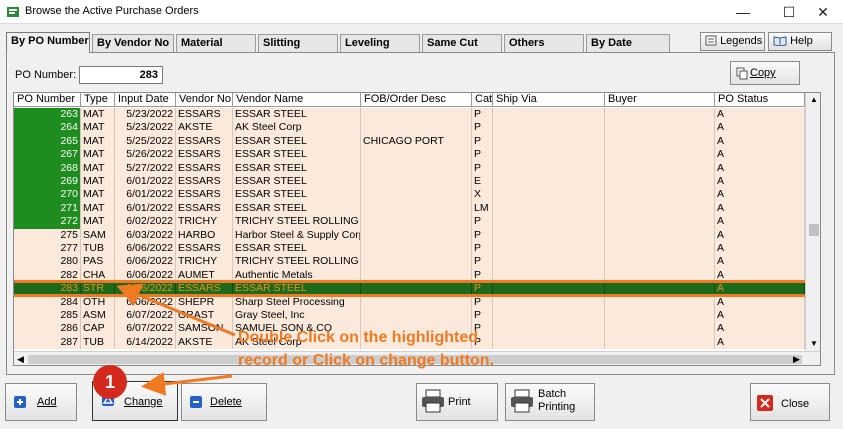  What do you see at coordinates (48, 42) in the screenshot?
I see `tab-by-po-number: By PO Number` at bounding box center [48, 42].